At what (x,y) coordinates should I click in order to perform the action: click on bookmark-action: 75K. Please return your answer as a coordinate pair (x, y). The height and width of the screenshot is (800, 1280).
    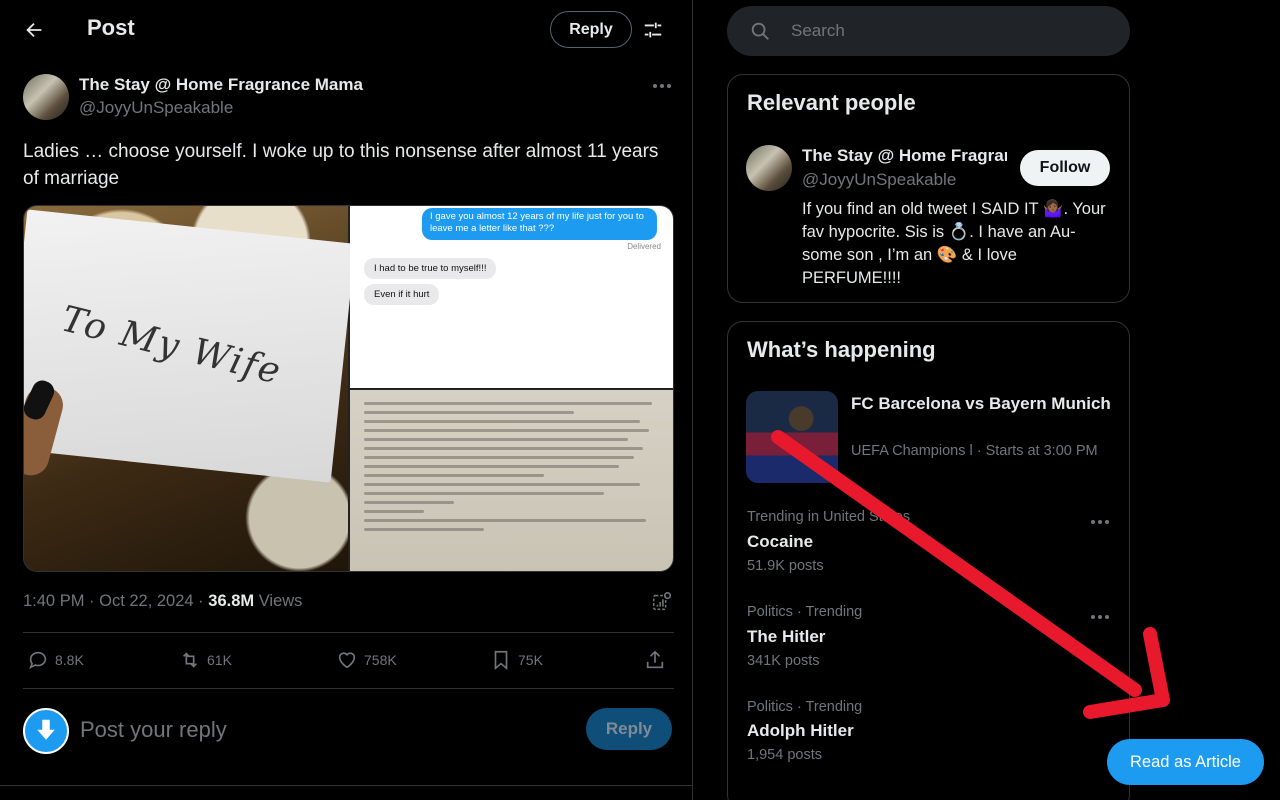
    Looking at the image, I should click on (516, 660).